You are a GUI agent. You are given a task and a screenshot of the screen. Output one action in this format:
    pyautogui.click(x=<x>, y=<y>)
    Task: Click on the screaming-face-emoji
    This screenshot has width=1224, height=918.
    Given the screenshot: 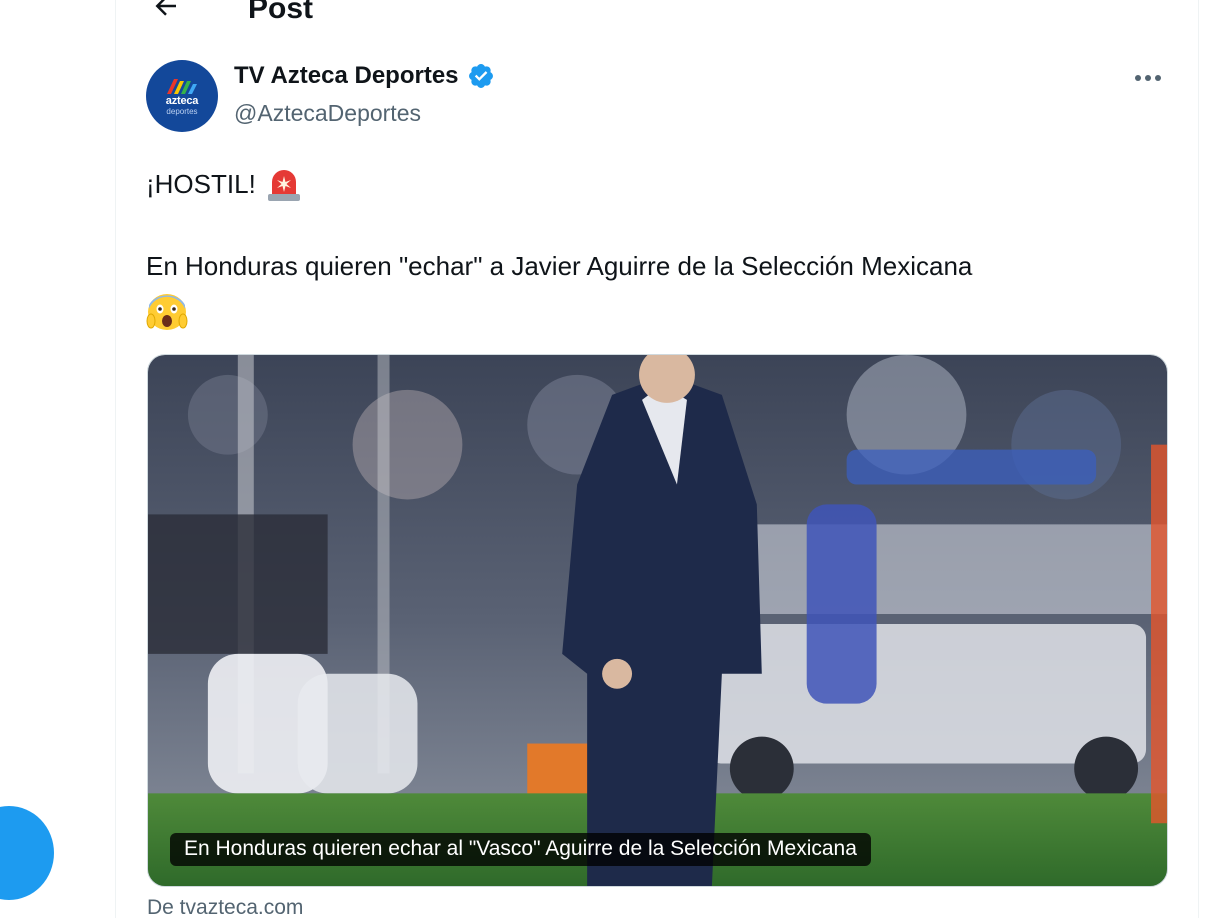 What is the action you would take?
    pyautogui.click(x=167, y=312)
    